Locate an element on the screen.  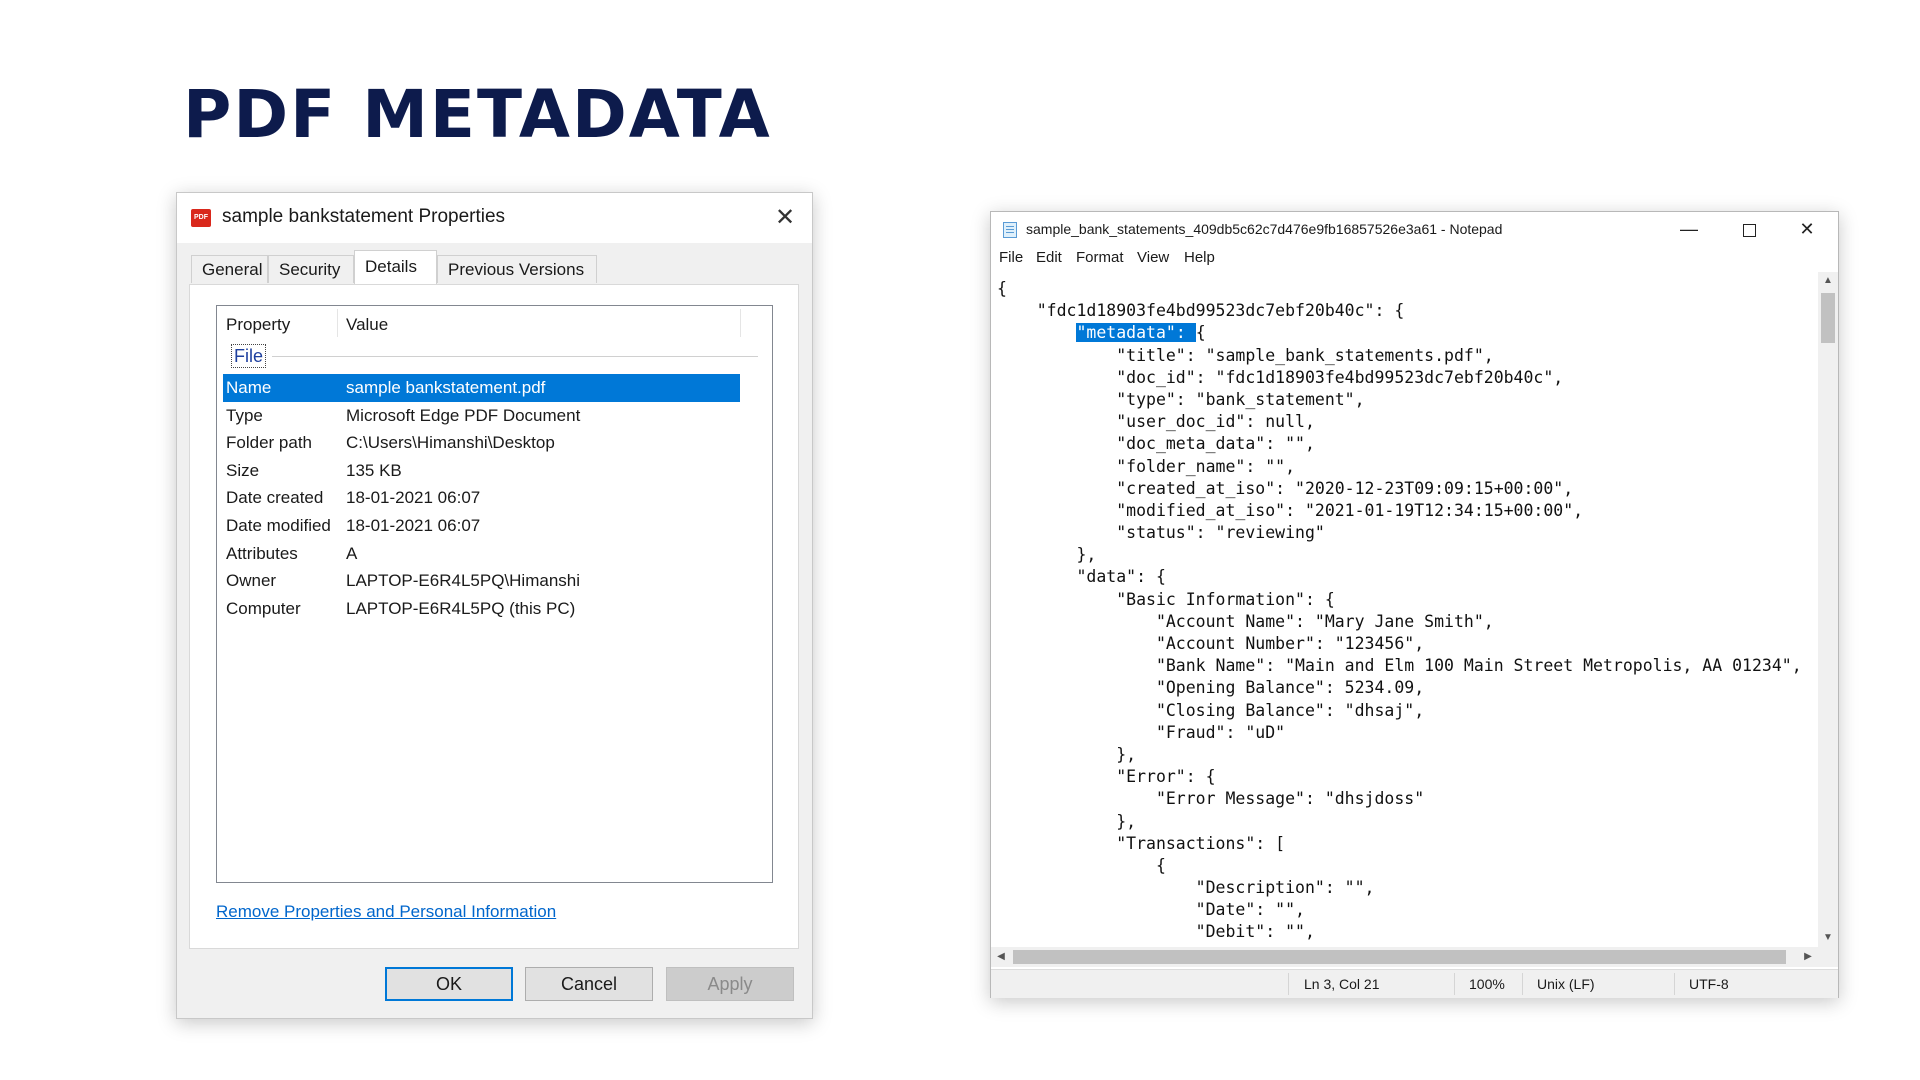
code-line: "data": { is located at coordinates (1081, 577).